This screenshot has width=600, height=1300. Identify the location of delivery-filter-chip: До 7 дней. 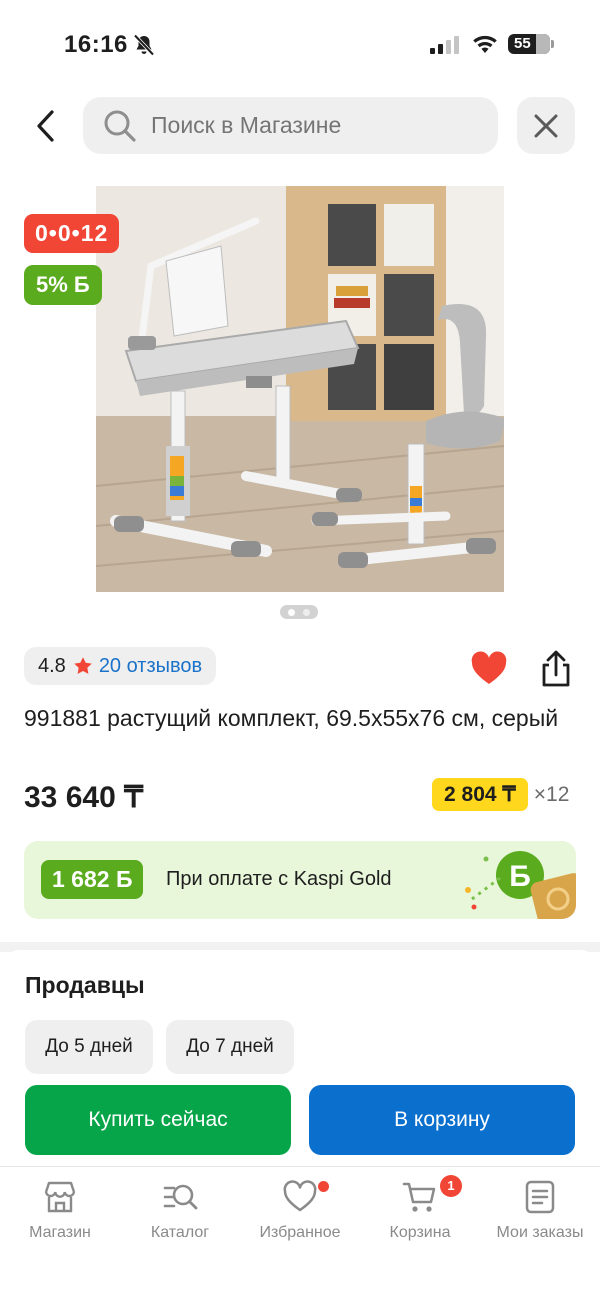
(230, 1047).